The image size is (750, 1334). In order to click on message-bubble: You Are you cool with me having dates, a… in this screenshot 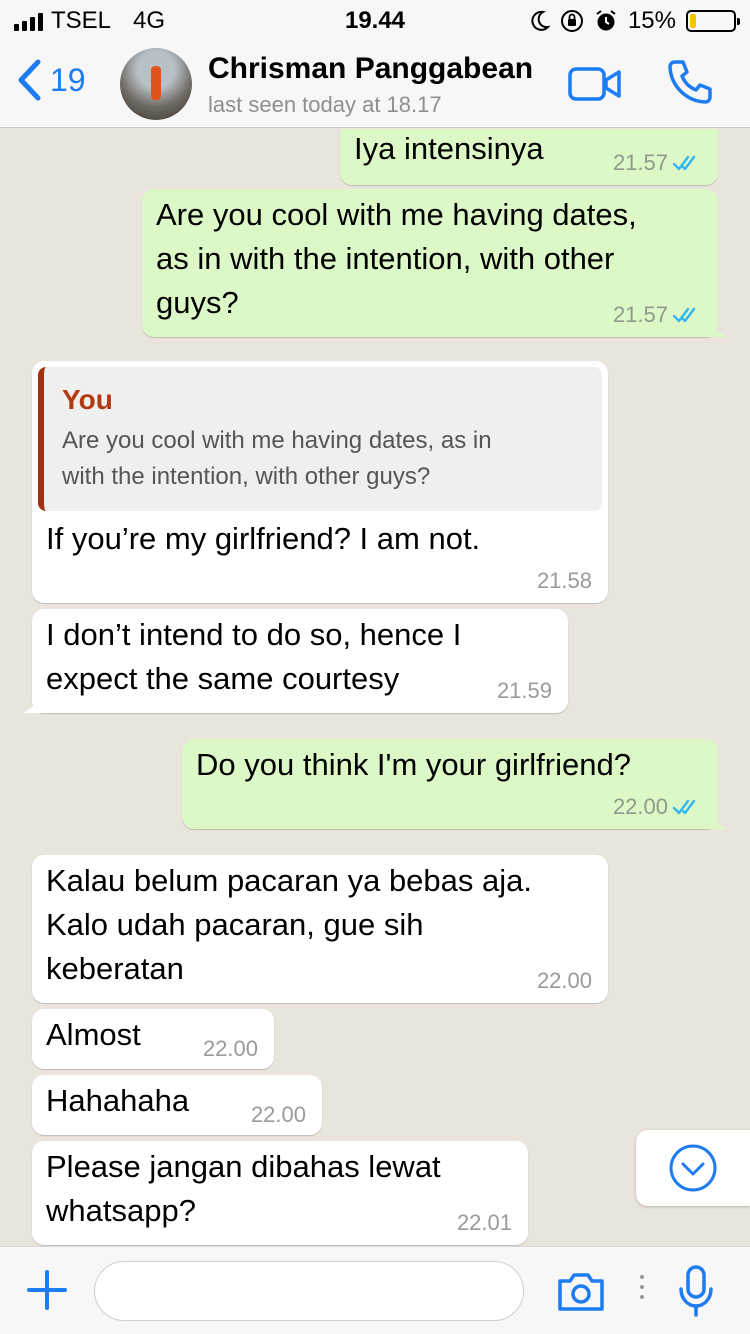, I will do `click(320, 482)`.